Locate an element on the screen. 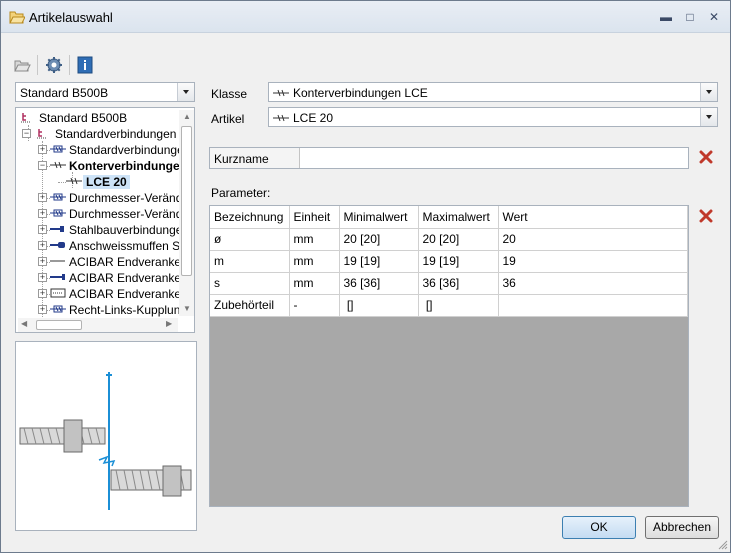 This screenshot has height=553, width=731. table-cell-editable is located at coordinates (593, 305).